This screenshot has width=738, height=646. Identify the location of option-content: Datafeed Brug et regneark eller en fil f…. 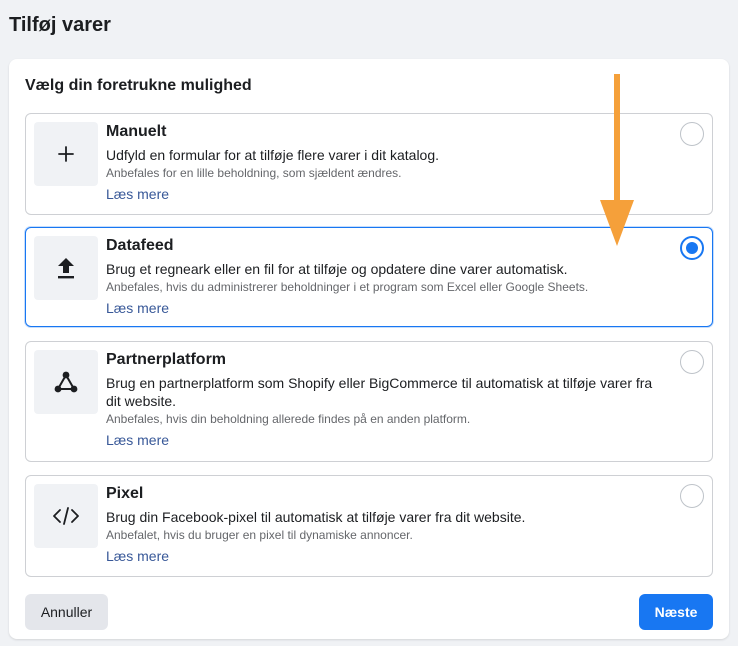
(388, 277).